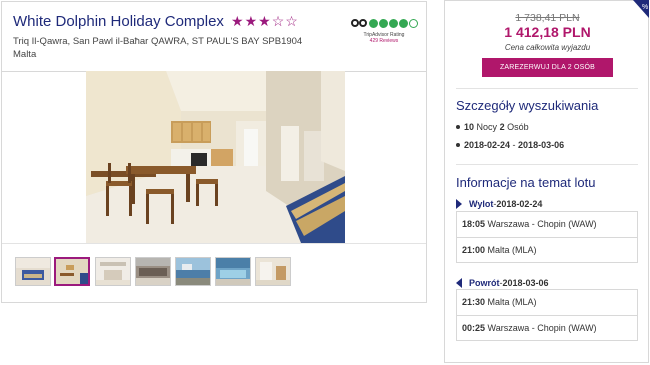 The image size is (650, 365). Describe the element at coordinates (459, 204) in the screenshot. I see `play-right-icon` at that location.